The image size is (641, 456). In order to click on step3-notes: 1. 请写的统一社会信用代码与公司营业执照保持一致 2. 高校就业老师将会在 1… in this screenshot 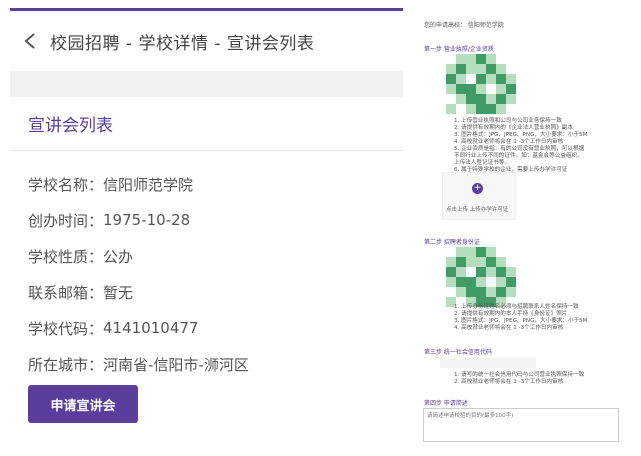, I will do `click(519, 379)`.